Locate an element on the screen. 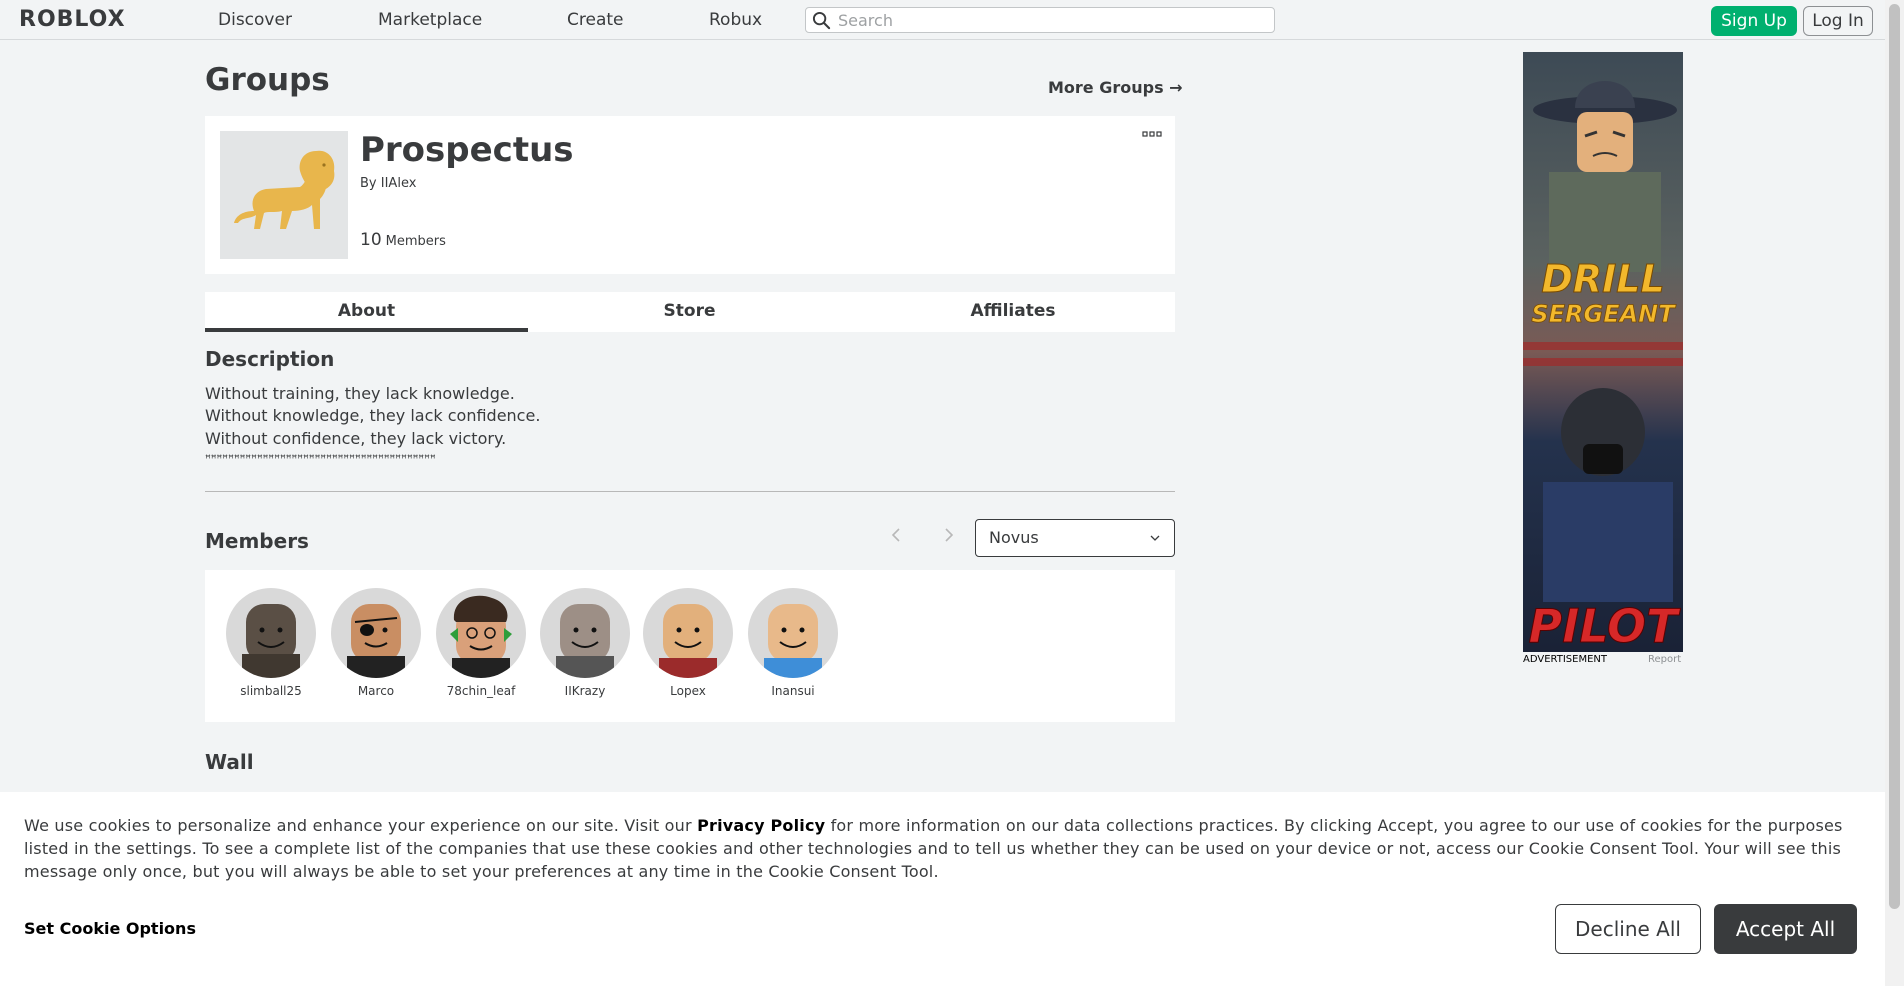 This screenshot has height=986, width=1904. vertical-scrollbar is located at coordinates (1894, 493).